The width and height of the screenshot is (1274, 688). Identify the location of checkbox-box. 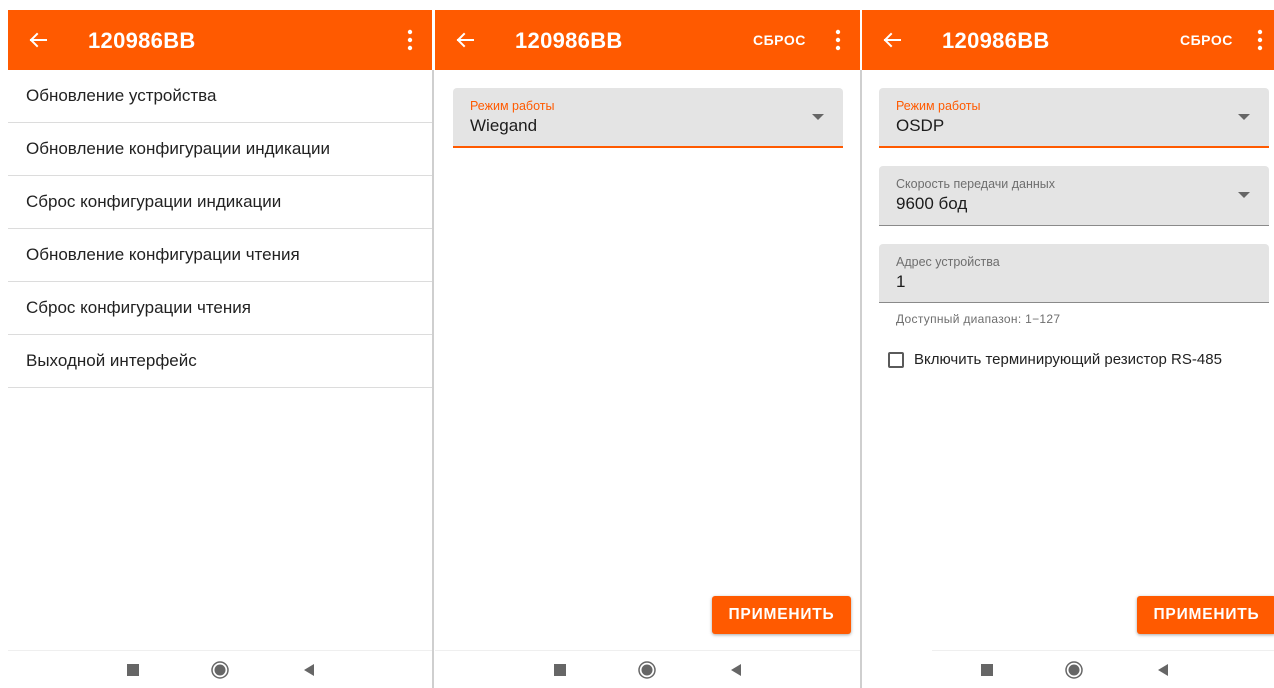
(896, 359).